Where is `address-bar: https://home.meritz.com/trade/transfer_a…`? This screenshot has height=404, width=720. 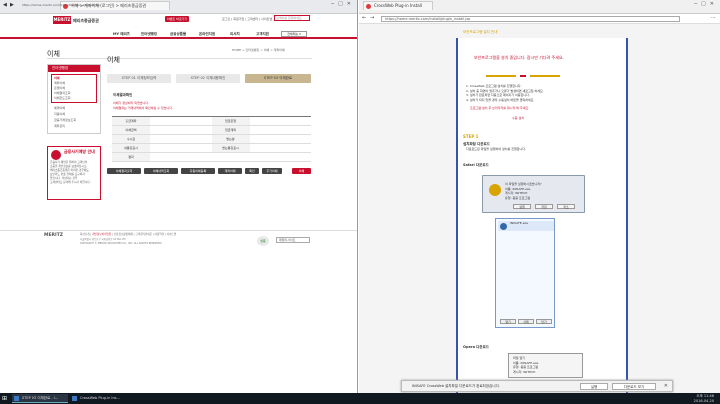 address-bar: https://home.meritz.com/trade/transfer_a… is located at coordinates (82, 6).